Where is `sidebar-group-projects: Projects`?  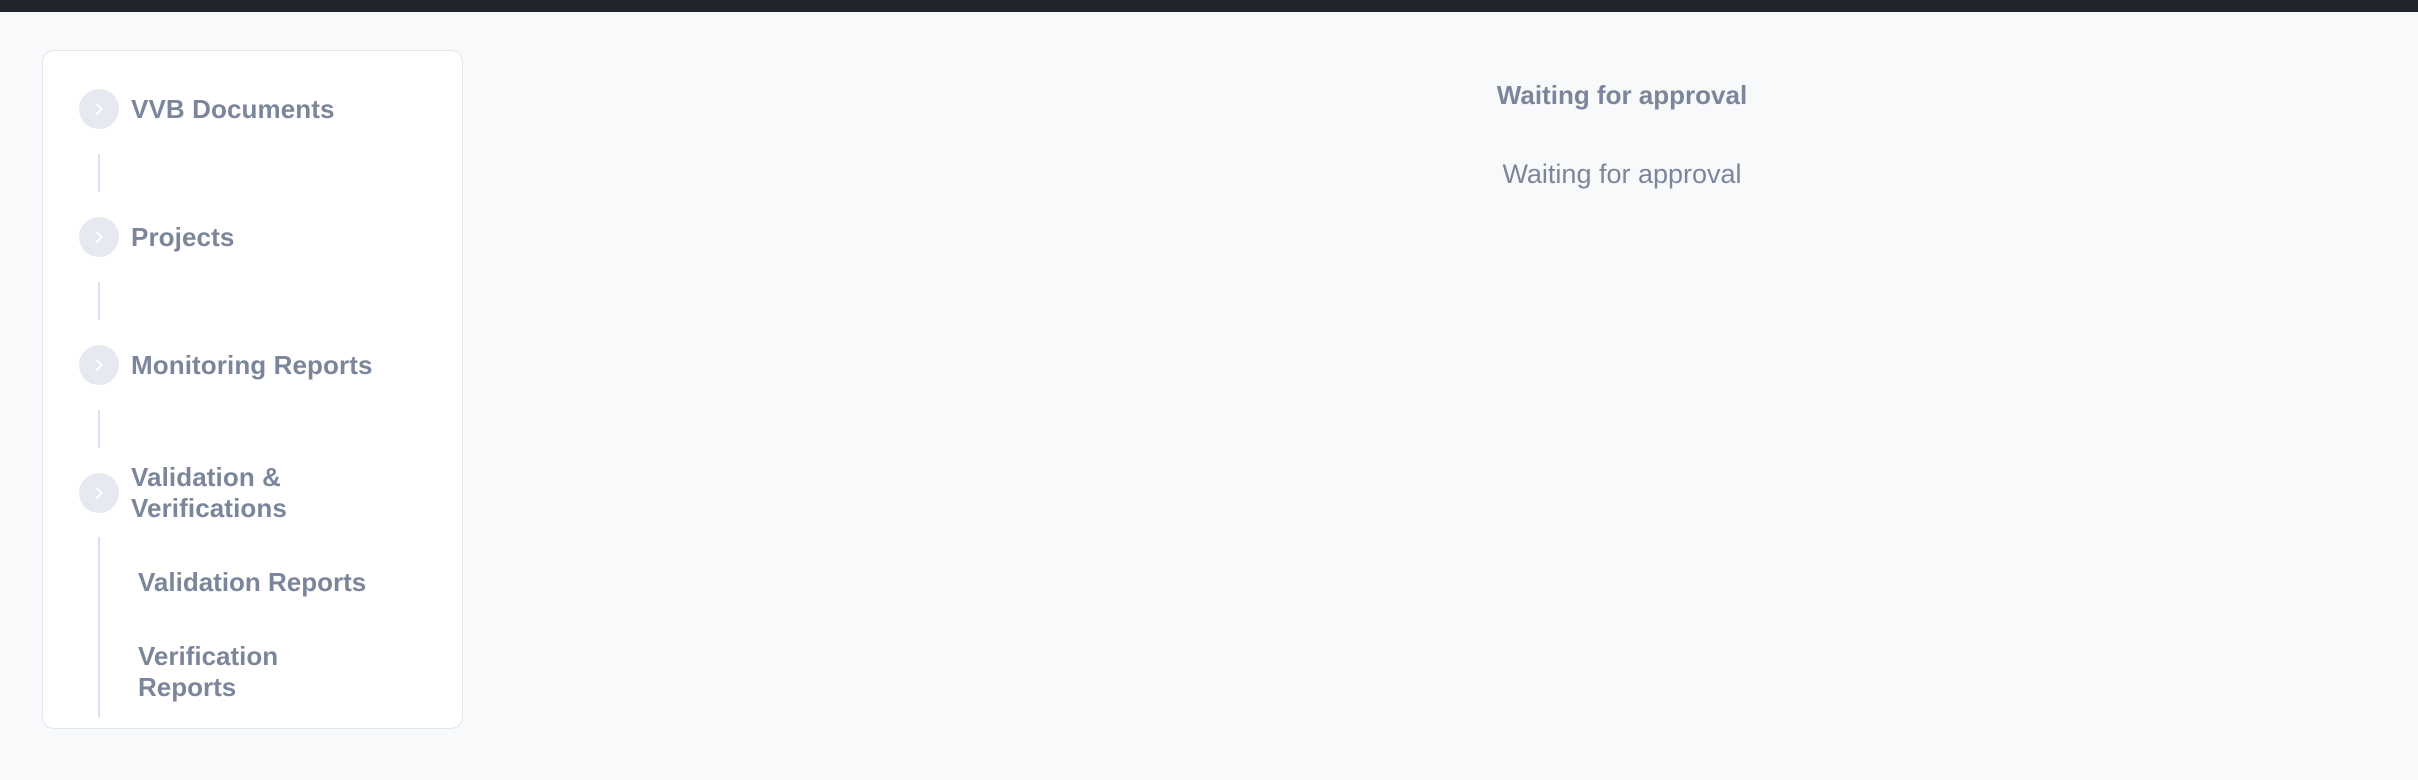
sidebar-group-projects: Projects is located at coordinates (156, 237).